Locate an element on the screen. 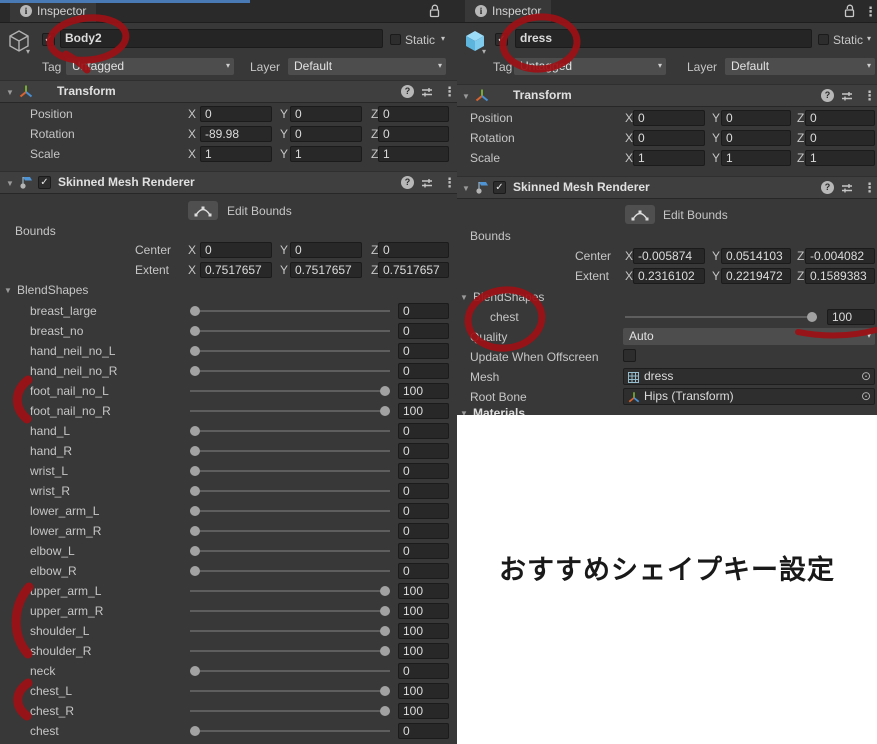 This screenshot has height=744, width=877. mesh-object-field: dress ⊙ is located at coordinates (749, 376).